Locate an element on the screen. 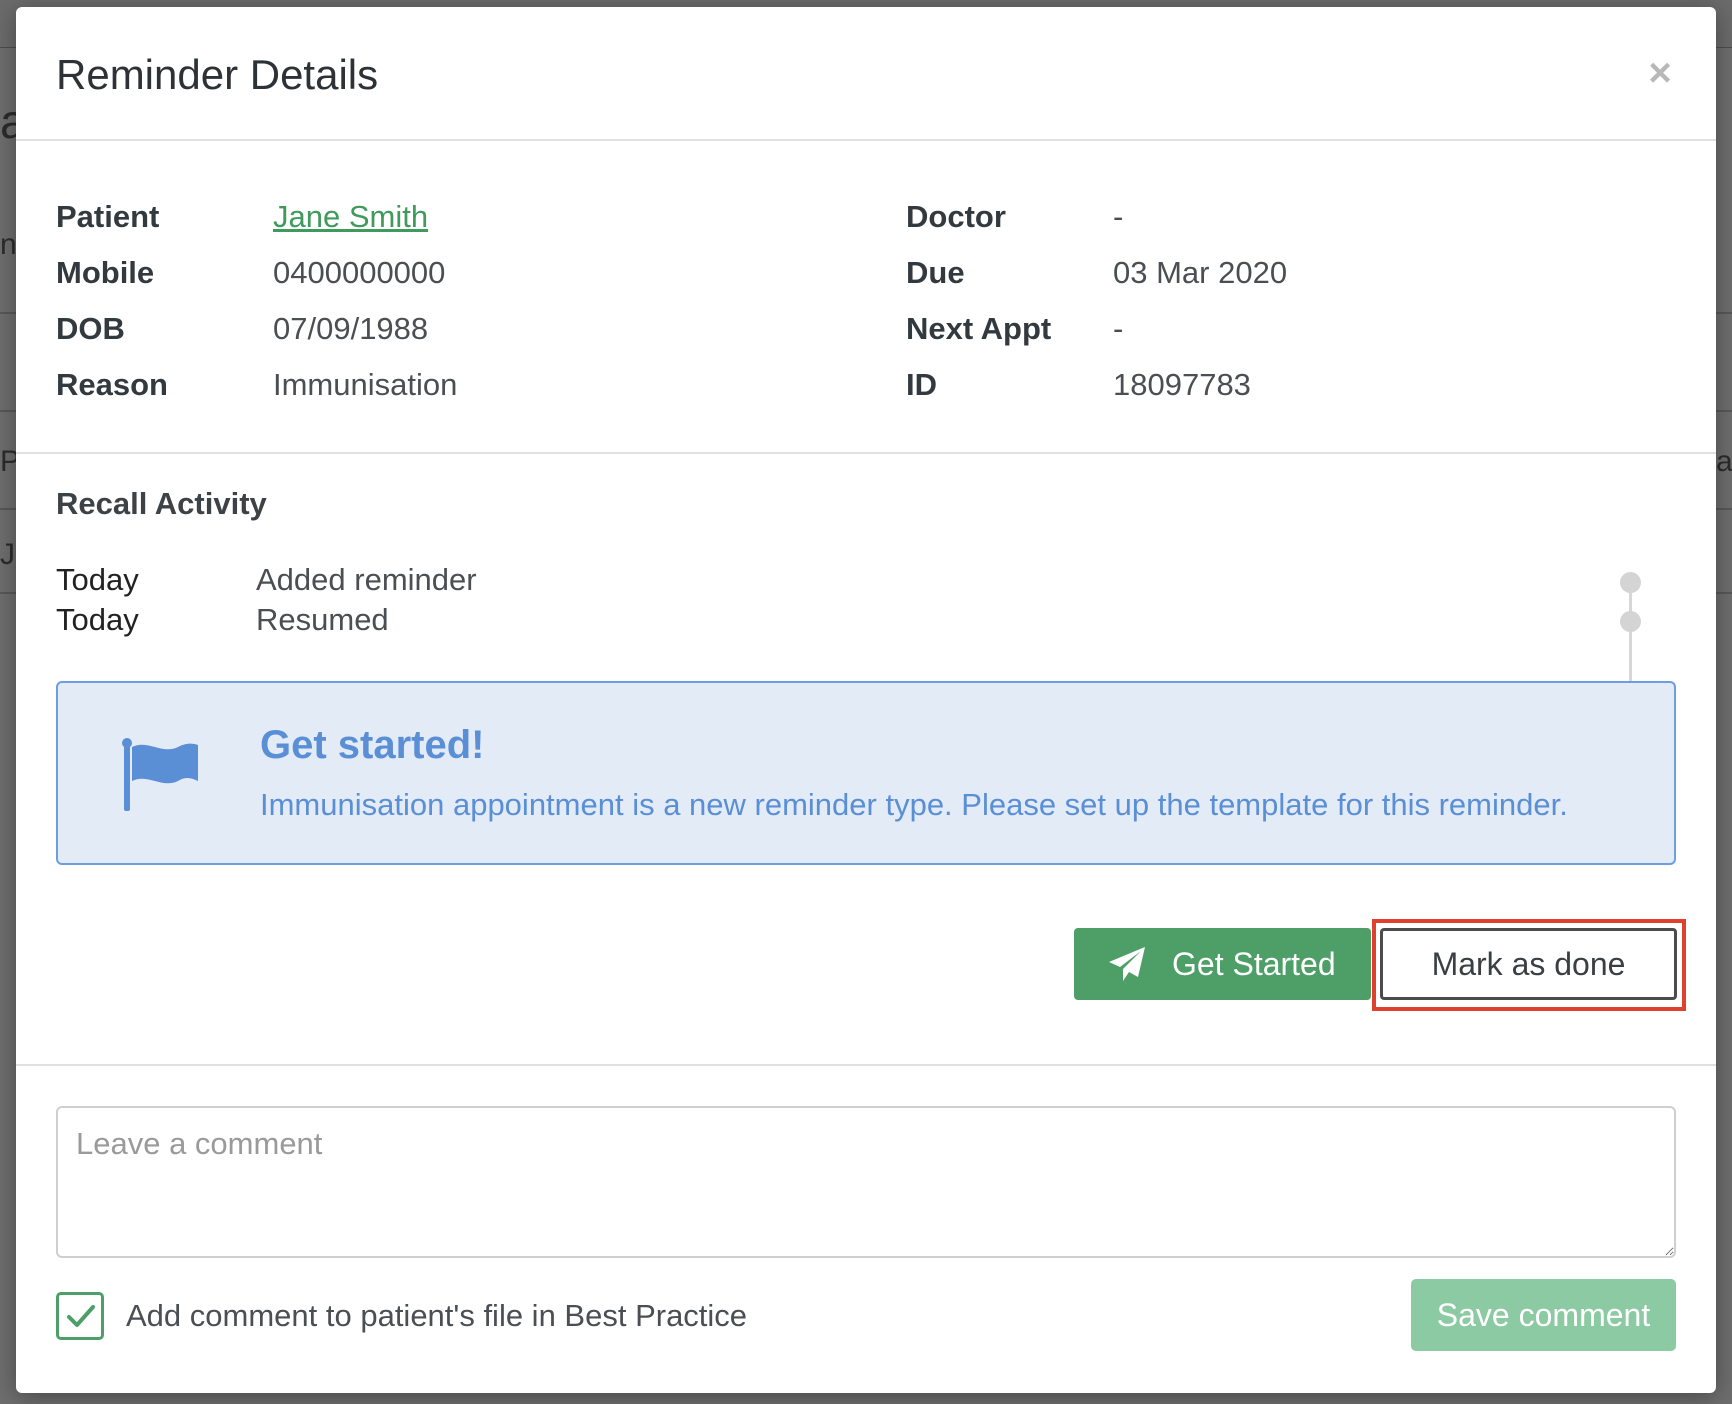  checkmark-icon is located at coordinates (81, 1316).